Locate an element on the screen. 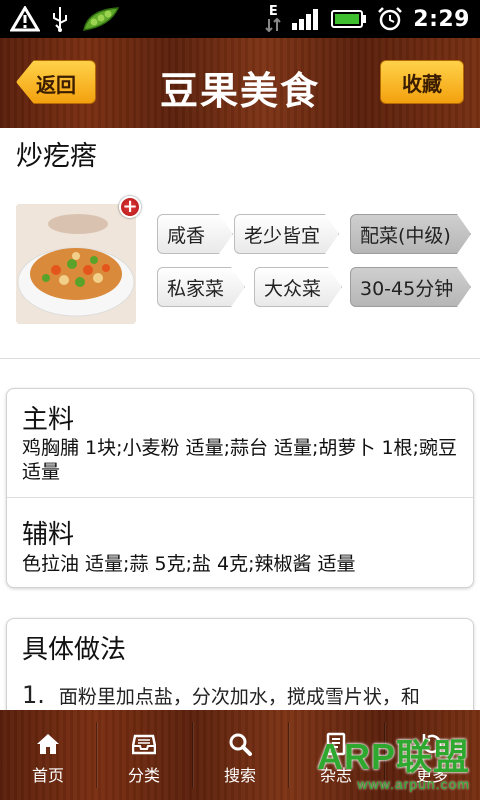 Image resolution: width=480 pixels, height=800 pixels. main-ingredients-title: 主料 is located at coordinates (48, 420).